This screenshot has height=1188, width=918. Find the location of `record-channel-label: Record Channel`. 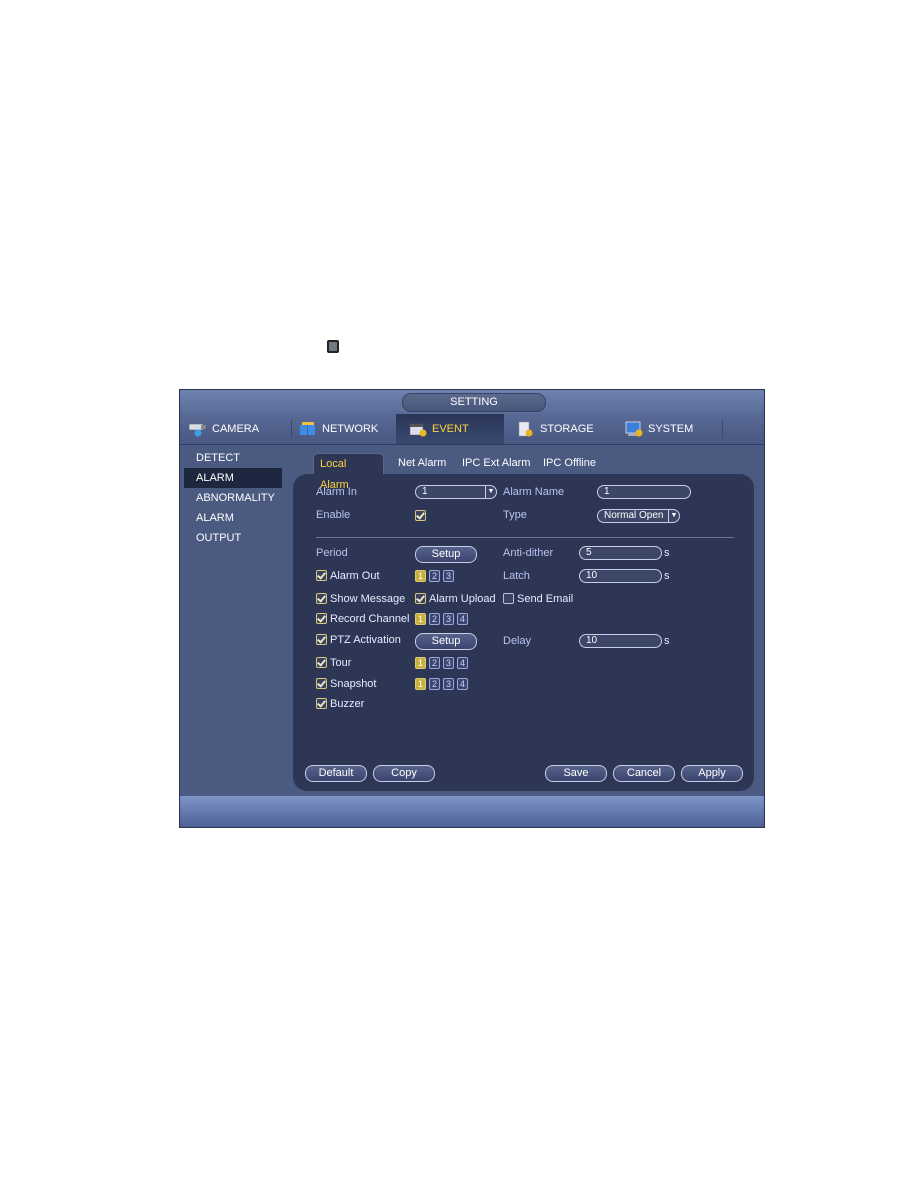

record-channel-label: Record Channel is located at coordinates (370, 619).